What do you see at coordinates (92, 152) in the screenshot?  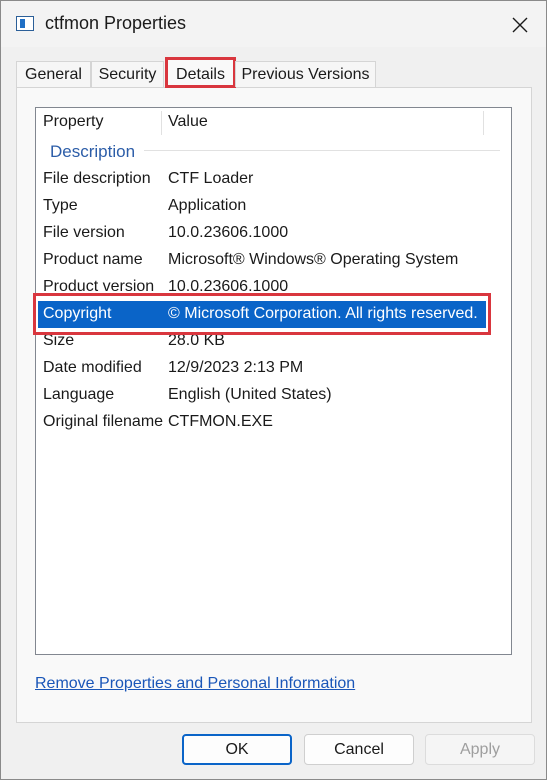 I see `group-header-description: Description` at bounding box center [92, 152].